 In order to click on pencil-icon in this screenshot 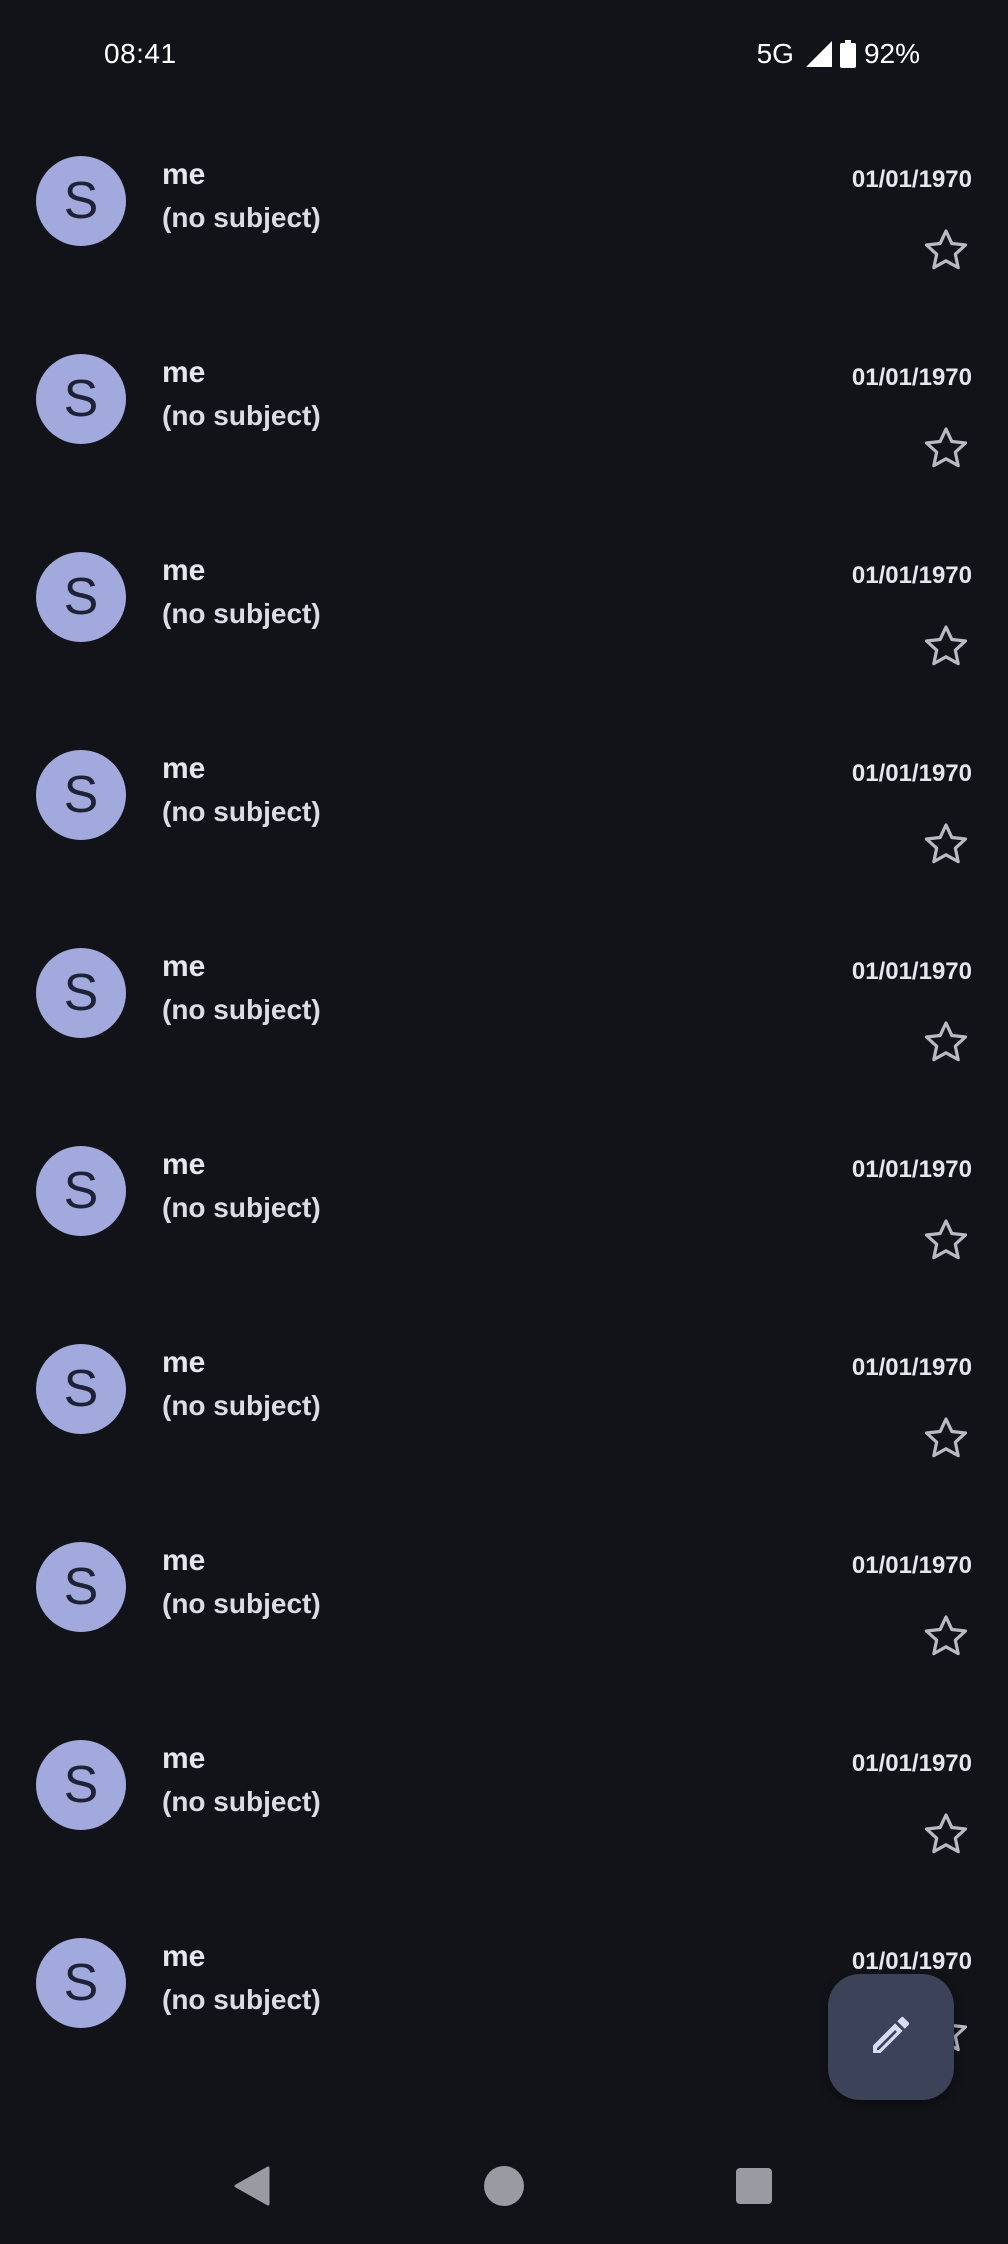, I will do `click(891, 2037)`.